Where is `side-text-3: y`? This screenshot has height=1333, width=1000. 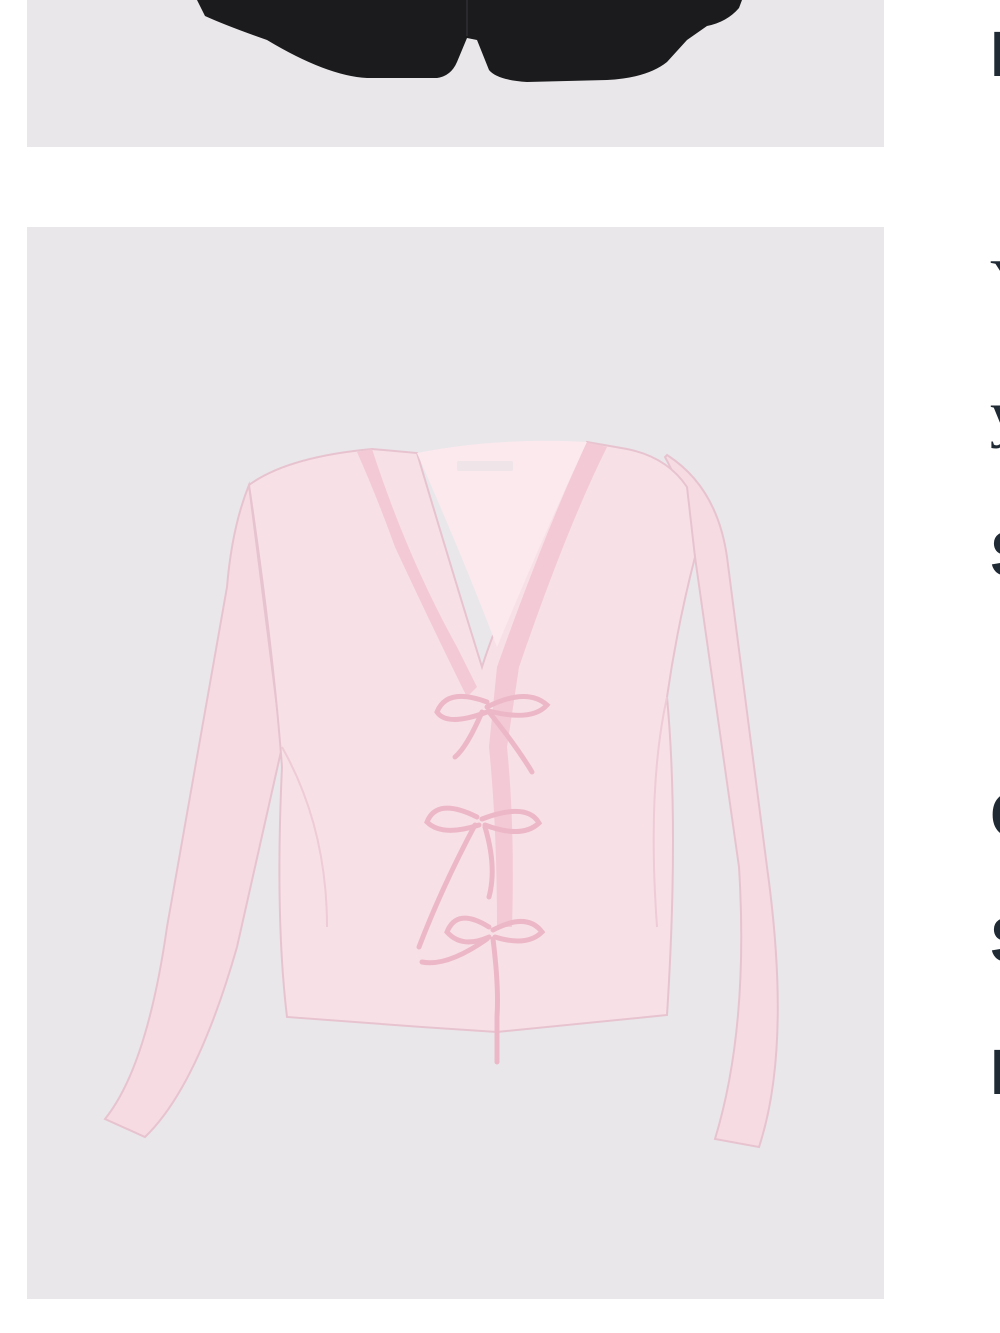
side-text-3: y is located at coordinates (995, 414).